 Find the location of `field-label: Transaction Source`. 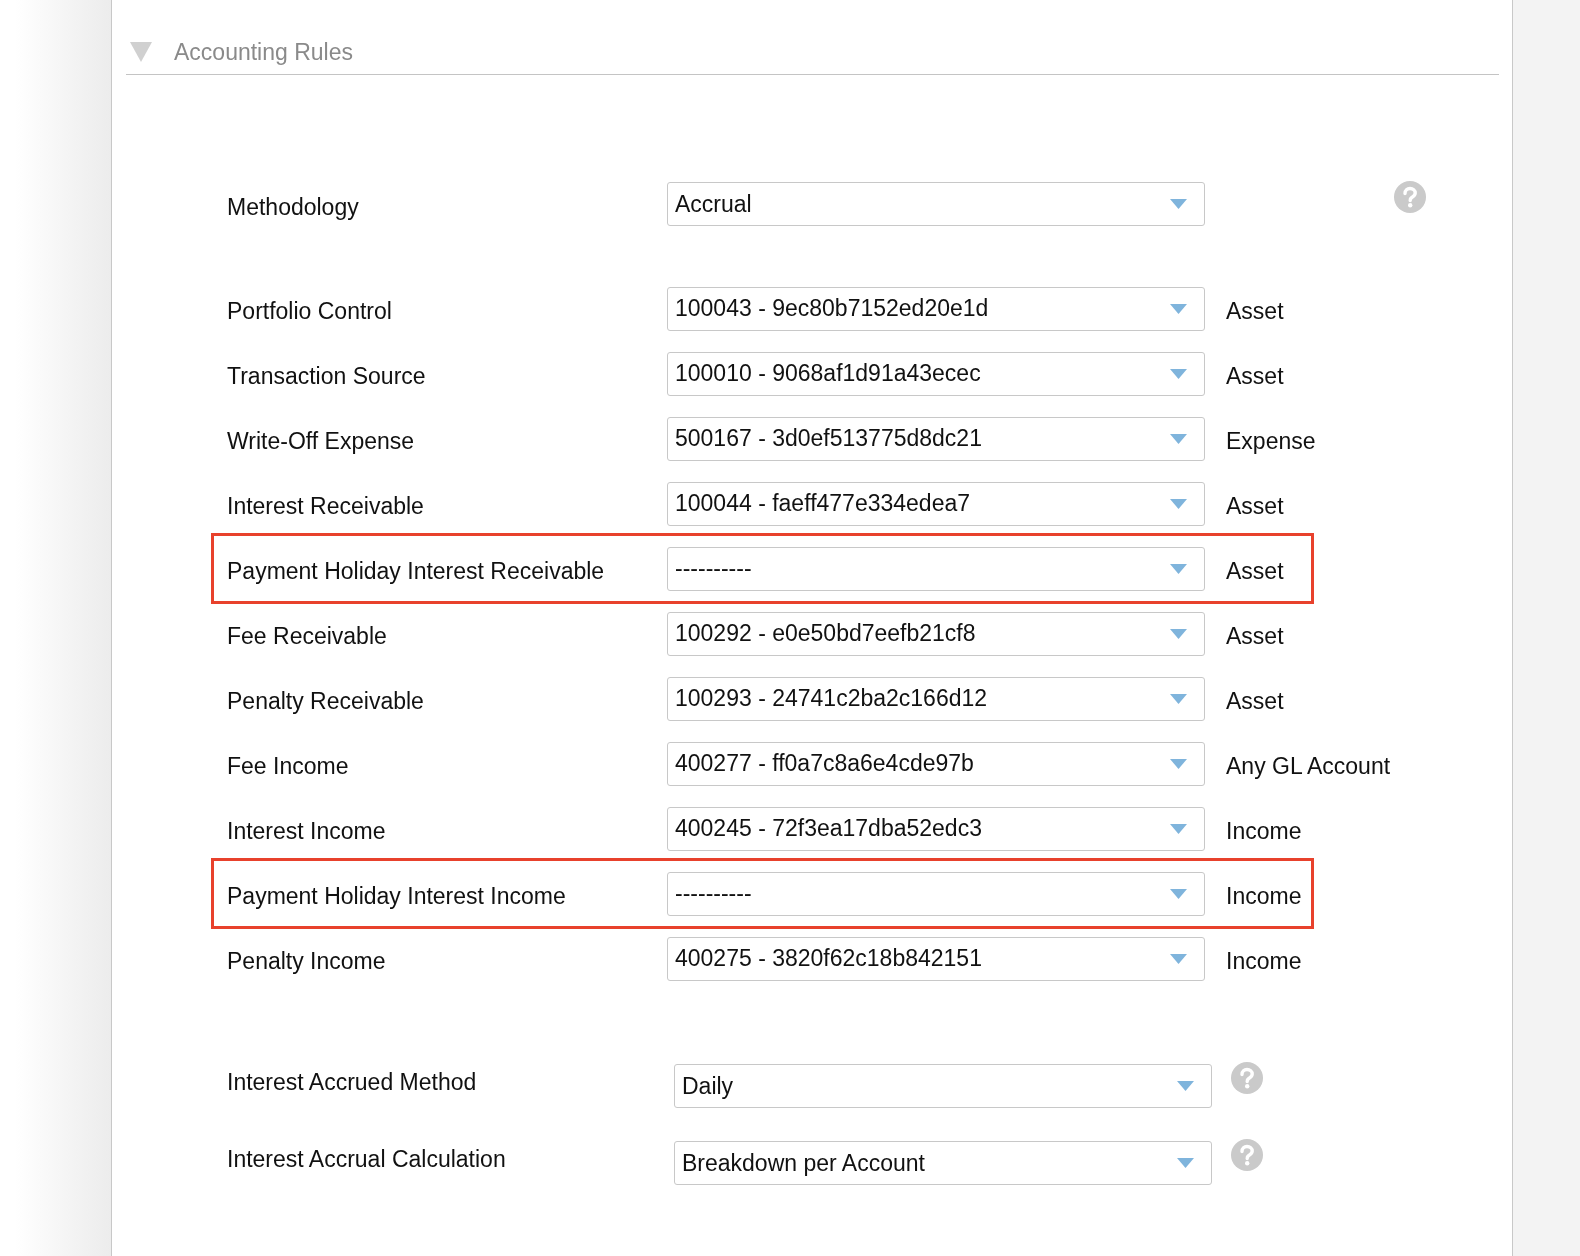

field-label: Transaction Source is located at coordinates (327, 376).